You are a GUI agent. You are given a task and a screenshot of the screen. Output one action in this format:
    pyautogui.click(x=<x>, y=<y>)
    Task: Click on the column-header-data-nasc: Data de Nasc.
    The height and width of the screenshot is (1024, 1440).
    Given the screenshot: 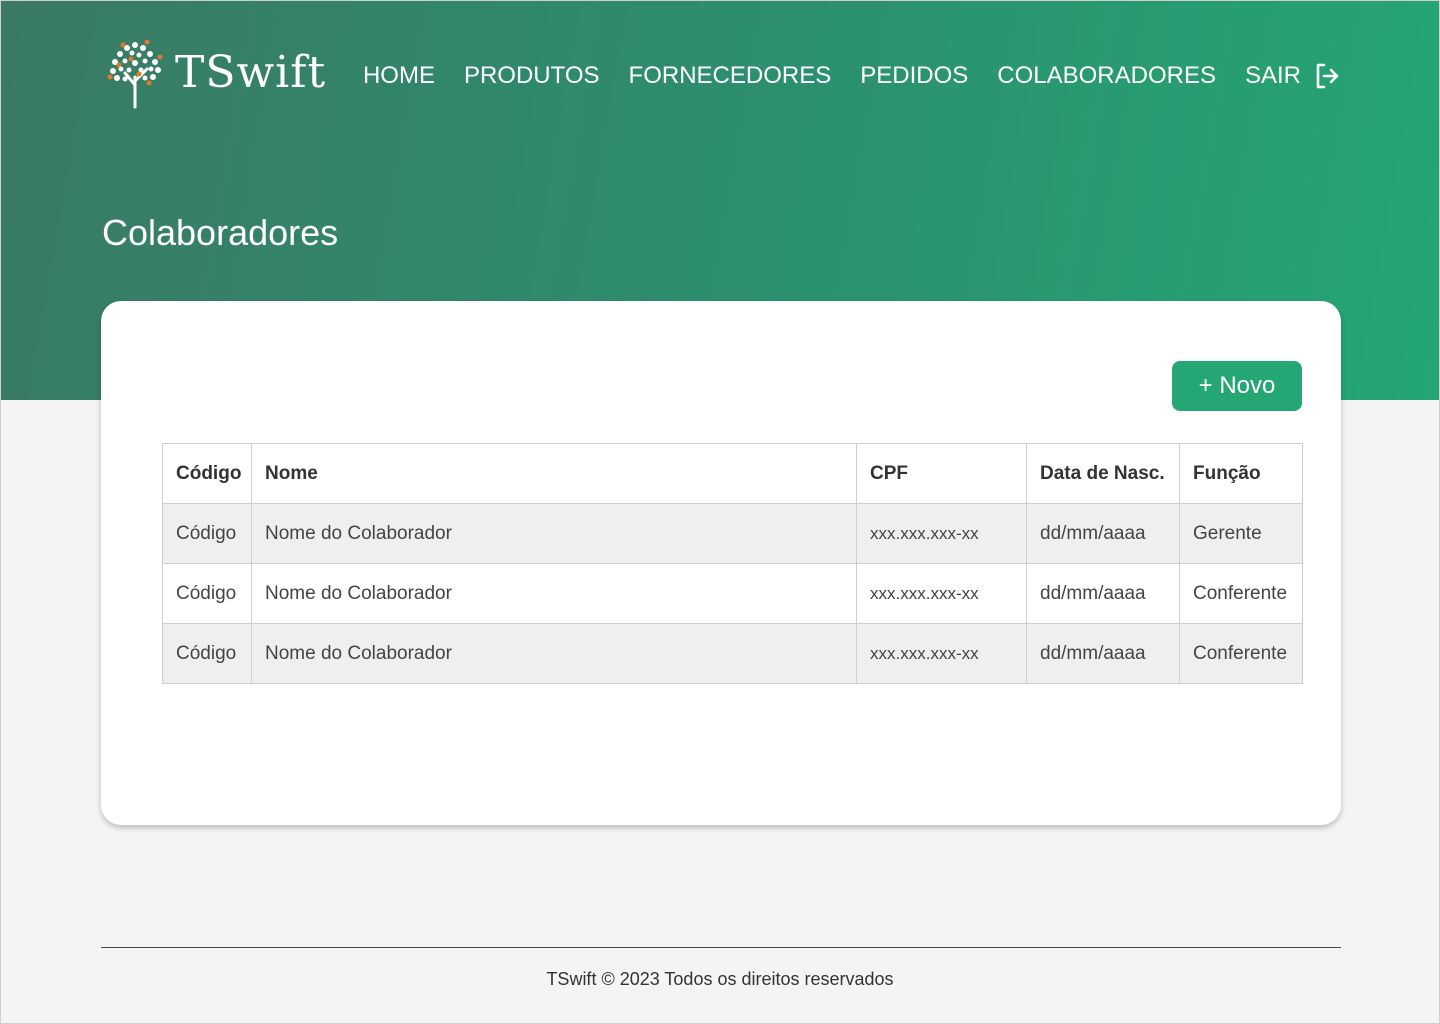 What is the action you would take?
    pyautogui.click(x=1103, y=473)
    